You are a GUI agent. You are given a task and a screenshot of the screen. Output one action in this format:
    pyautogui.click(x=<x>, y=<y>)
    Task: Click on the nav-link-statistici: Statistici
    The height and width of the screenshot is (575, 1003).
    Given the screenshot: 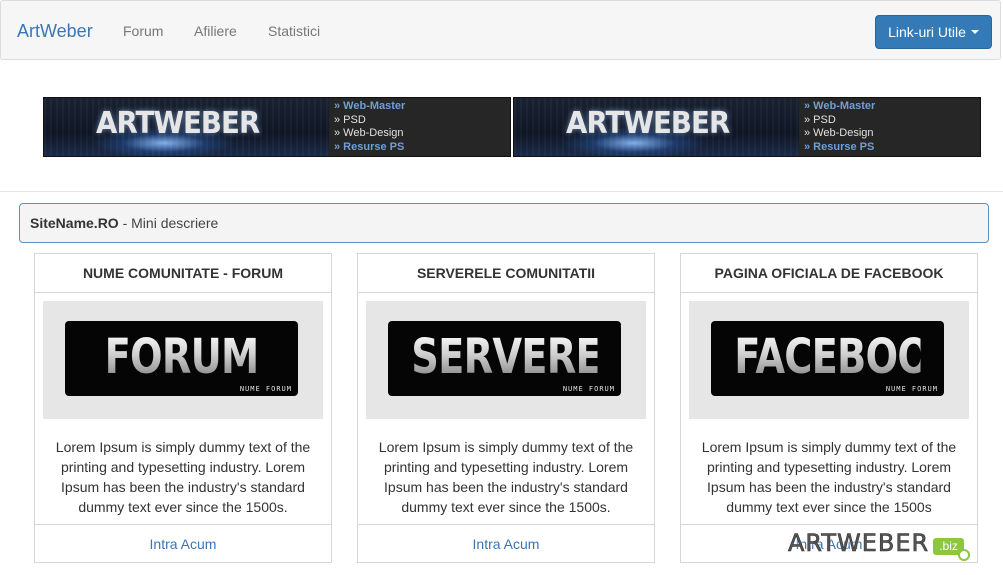 What is the action you would take?
    pyautogui.click(x=294, y=31)
    